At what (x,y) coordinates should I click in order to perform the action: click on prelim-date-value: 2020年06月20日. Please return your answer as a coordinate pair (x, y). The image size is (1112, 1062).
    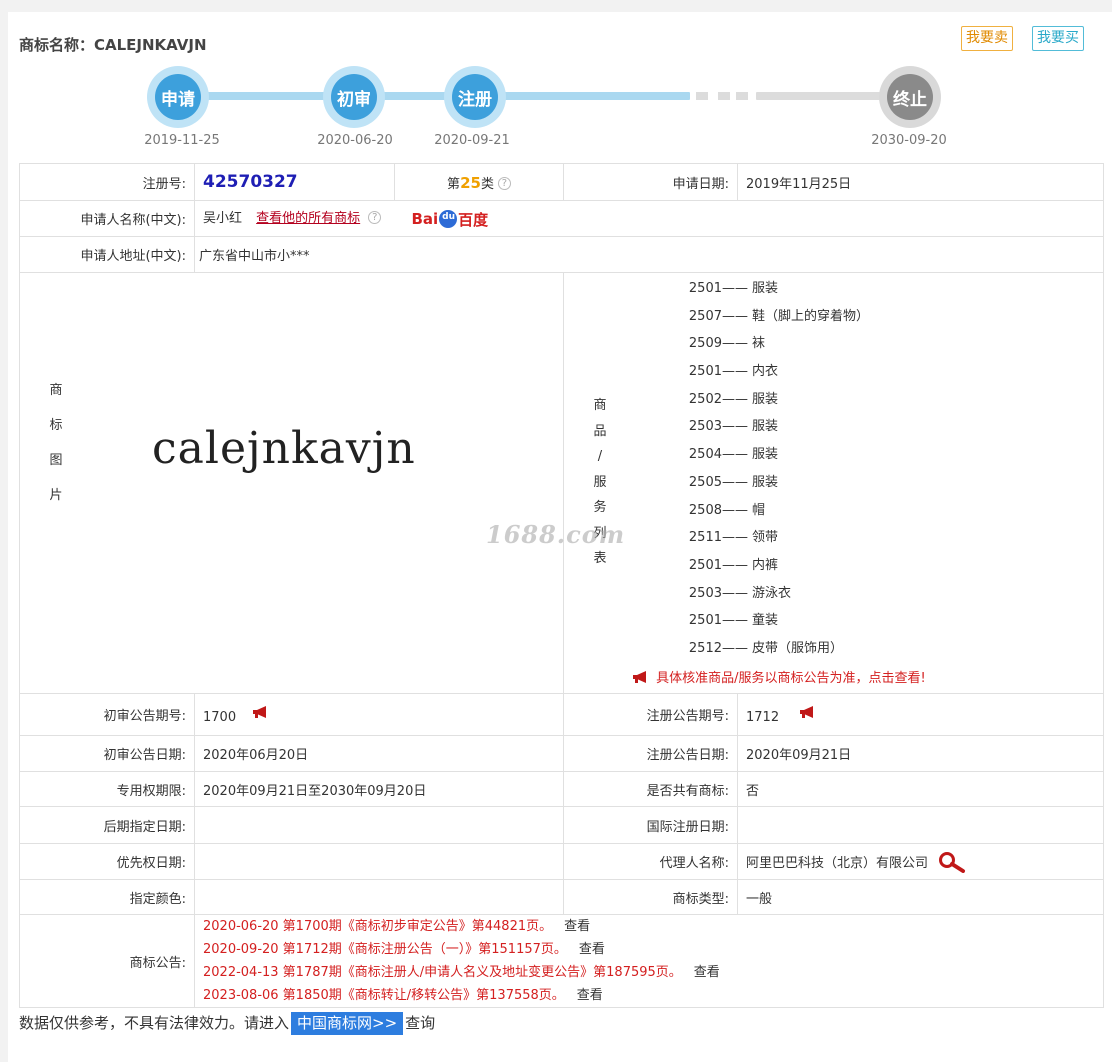
    Looking at the image, I should click on (379, 753).